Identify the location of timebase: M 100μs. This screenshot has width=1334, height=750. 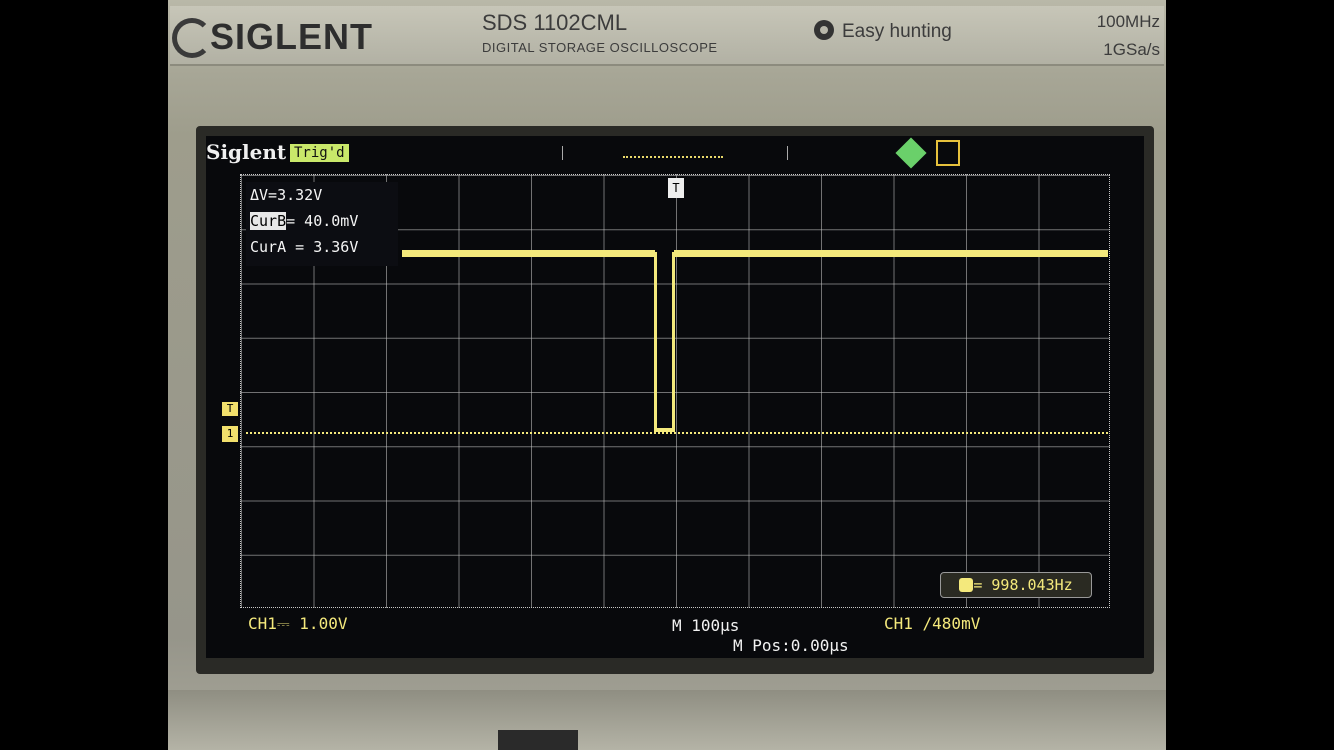
(706, 625).